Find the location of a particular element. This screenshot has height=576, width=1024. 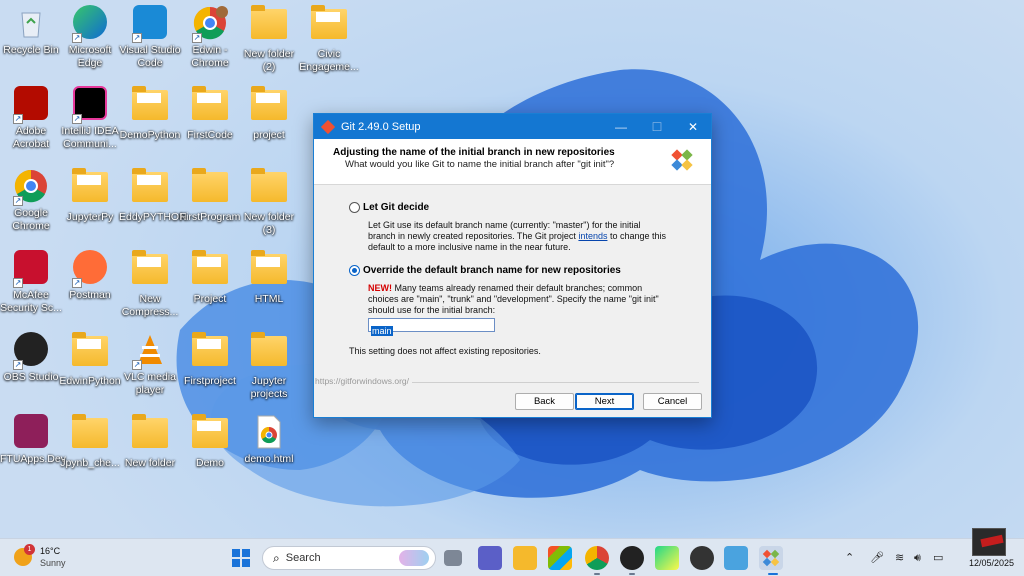

desktop-icon-obs-studio: ↗ OBS Studio is located at coordinates (31, 358).